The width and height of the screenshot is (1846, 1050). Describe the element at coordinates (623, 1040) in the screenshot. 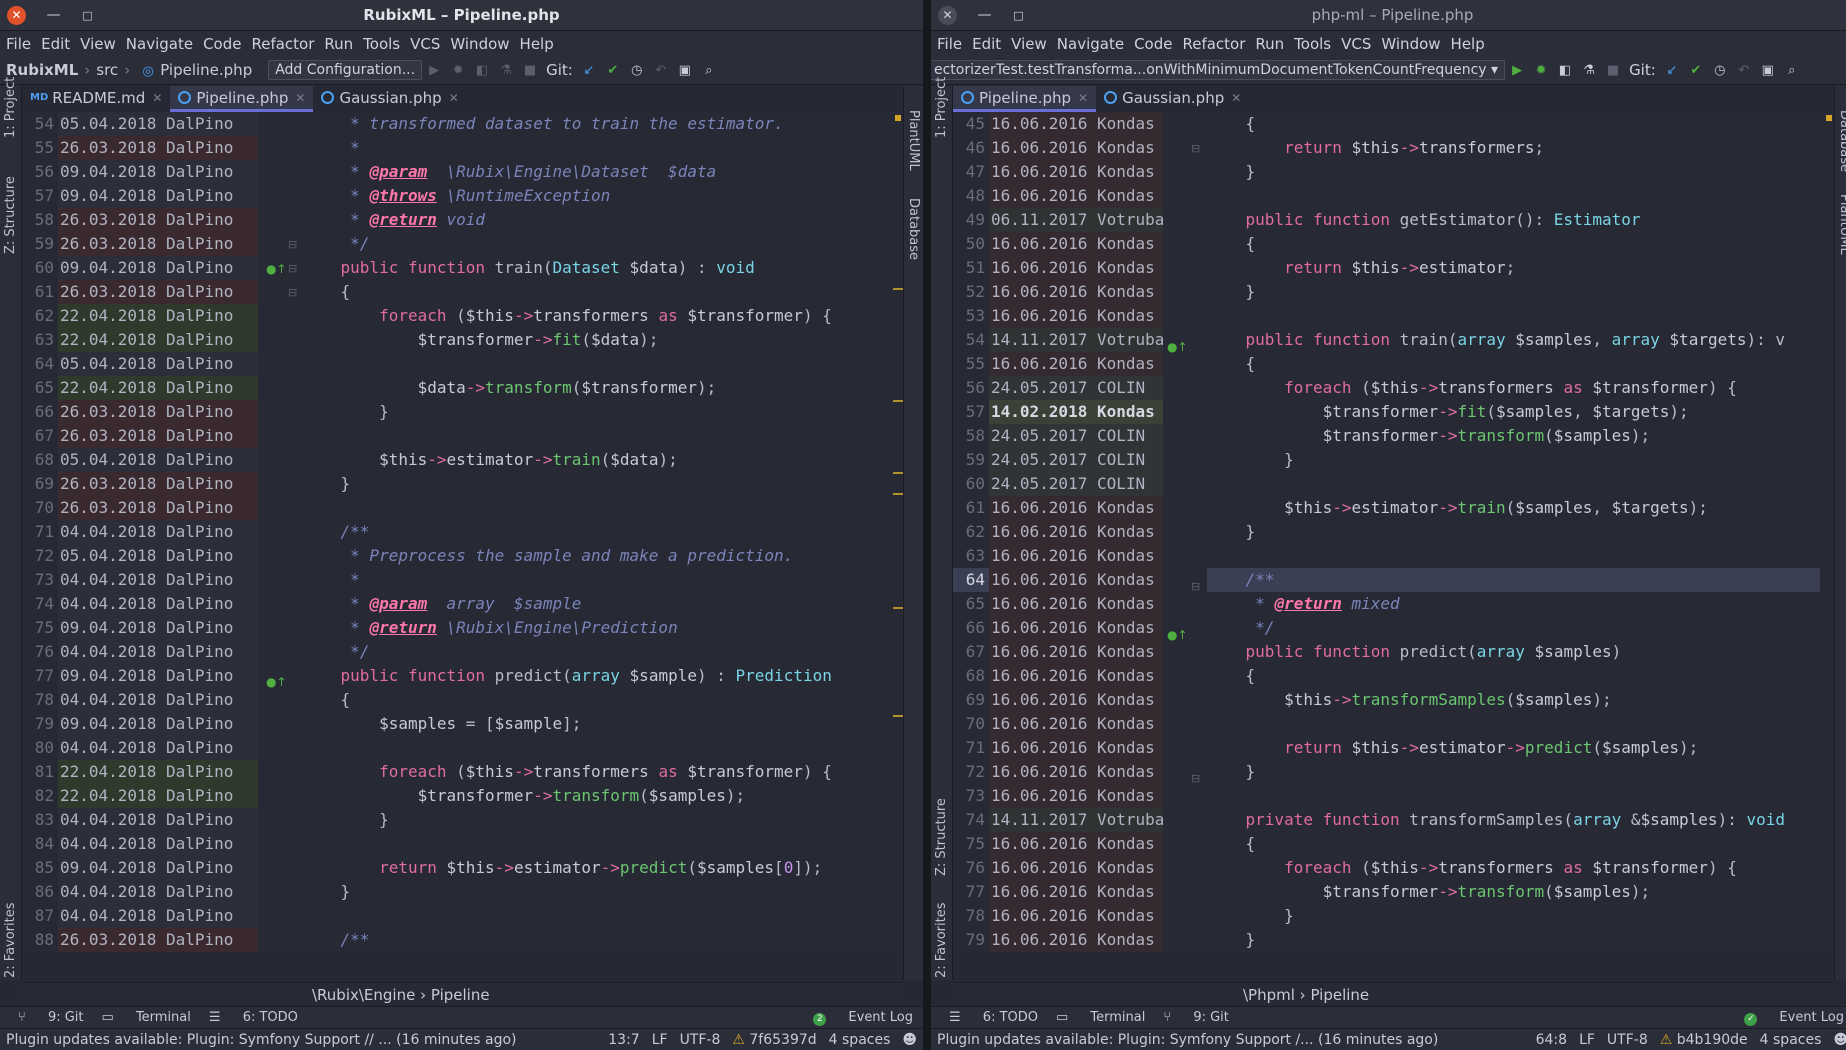

I see `caret-position: 13:7` at that location.